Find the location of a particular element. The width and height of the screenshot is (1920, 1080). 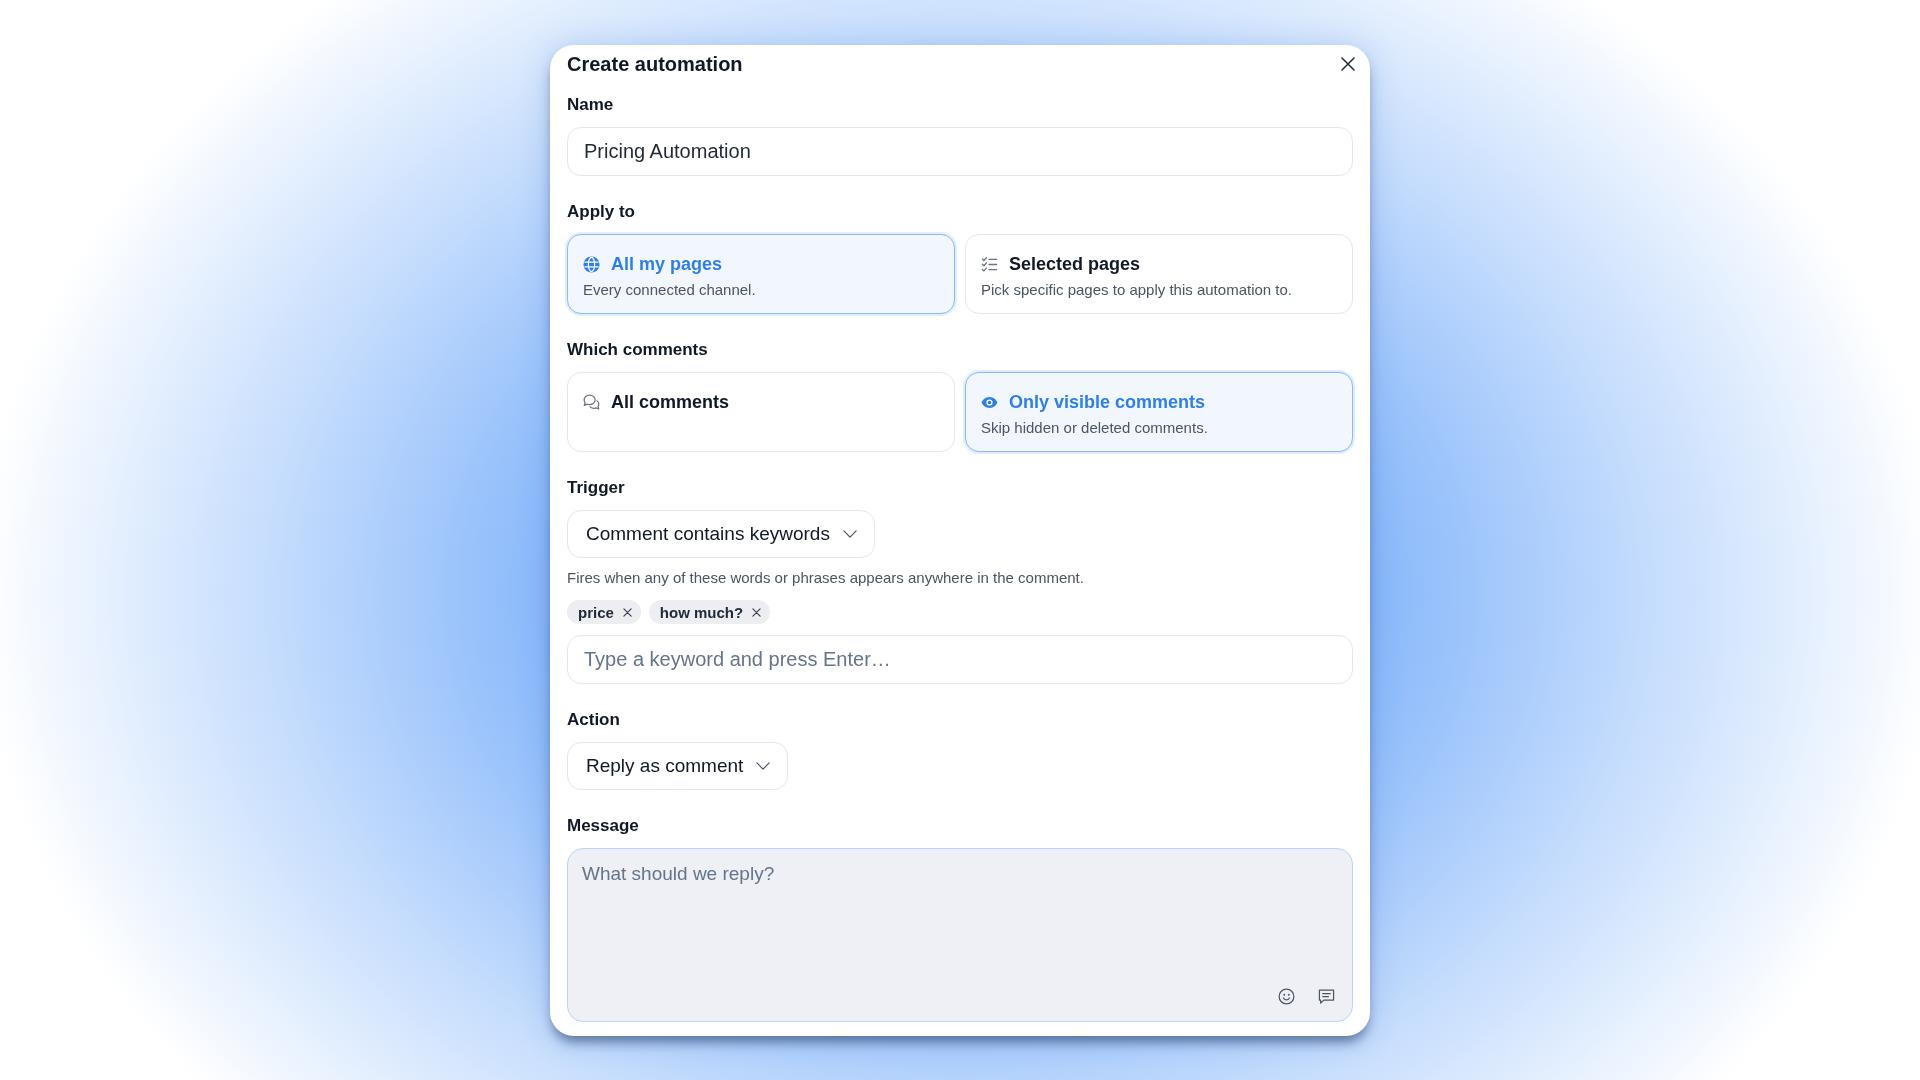

action-dropdown: Reply as comment is located at coordinates (678, 766).